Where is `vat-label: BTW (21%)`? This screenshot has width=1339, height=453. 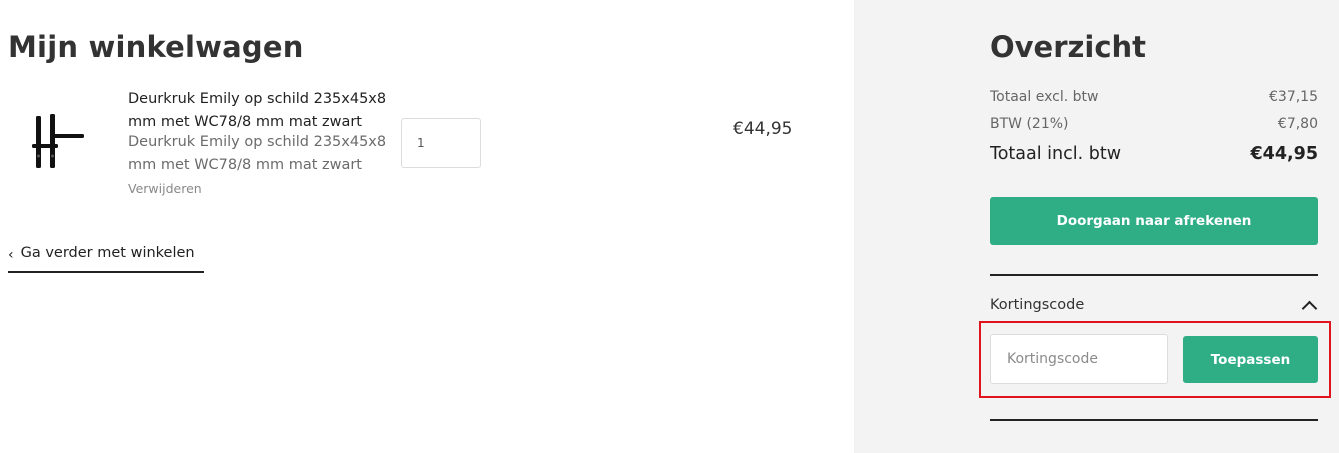 vat-label: BTW (21%) is located at coordinates (1029, 124).